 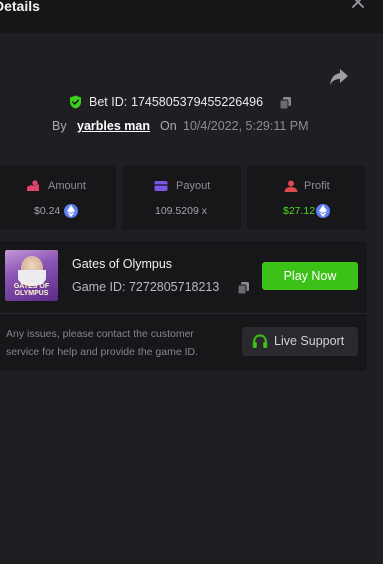 I want to click on thumbnail-title: GATES OF OLYMPUS, so click(x=31, y=290).